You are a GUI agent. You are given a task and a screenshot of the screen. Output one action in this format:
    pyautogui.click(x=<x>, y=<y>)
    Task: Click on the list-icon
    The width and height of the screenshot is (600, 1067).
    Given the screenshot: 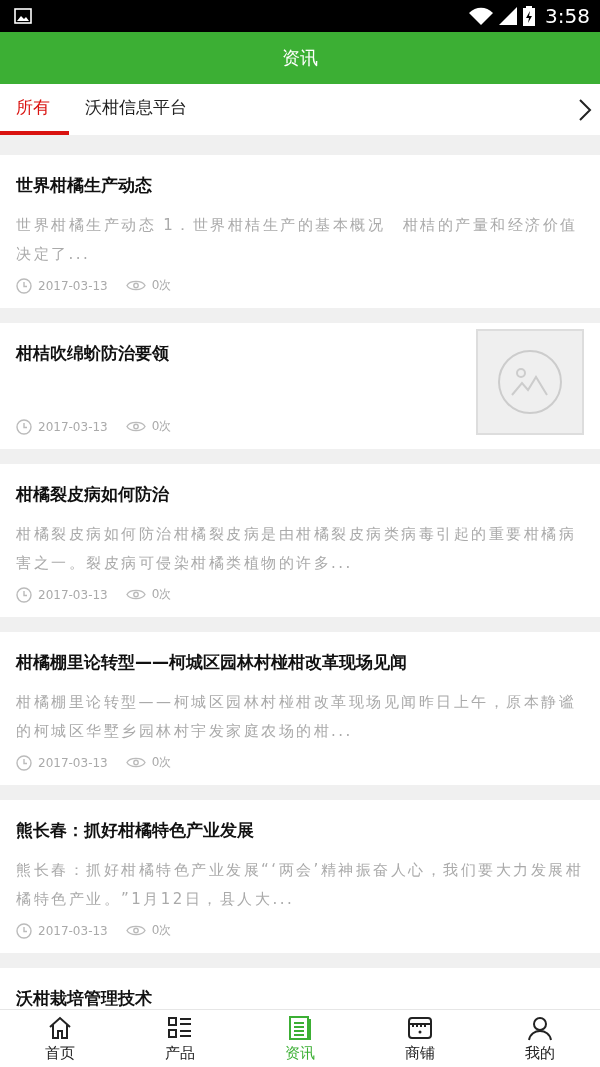 What is the action you would take?
    pyautogui.click(x=180, y=1027)
    